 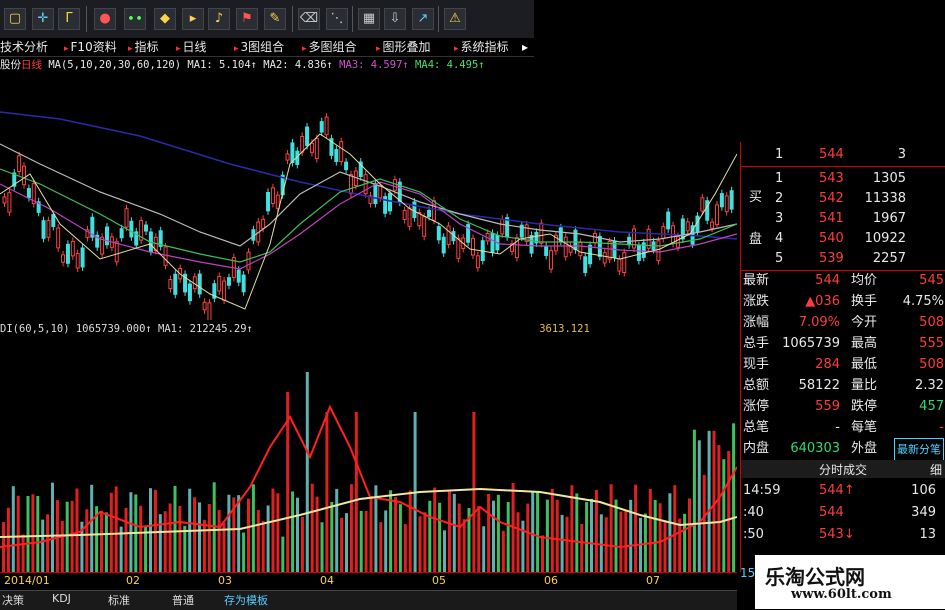 What do you see at coordinates (90, 47) in the screenshot?
I see `menu-f10: ▸ F10资料` at bounding box center [90, 47].